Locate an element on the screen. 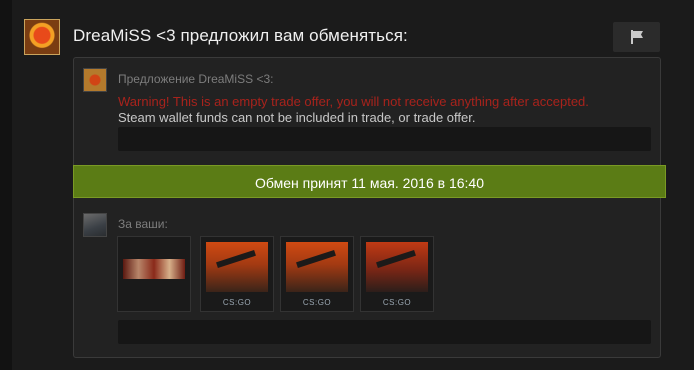 This screenshot has width=694, height=370. graffiti-item is located at coordinates (154, 274).